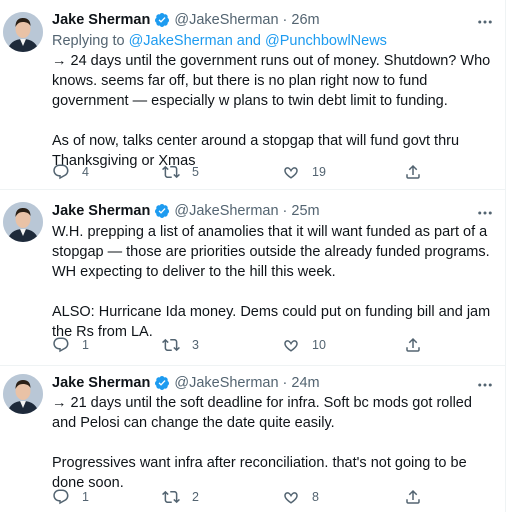 This screenshot has width=506, height=512. Describe the element at coordinates (90, 41) in the screenshot. I see `replying-to-label: Replying to` at that location.